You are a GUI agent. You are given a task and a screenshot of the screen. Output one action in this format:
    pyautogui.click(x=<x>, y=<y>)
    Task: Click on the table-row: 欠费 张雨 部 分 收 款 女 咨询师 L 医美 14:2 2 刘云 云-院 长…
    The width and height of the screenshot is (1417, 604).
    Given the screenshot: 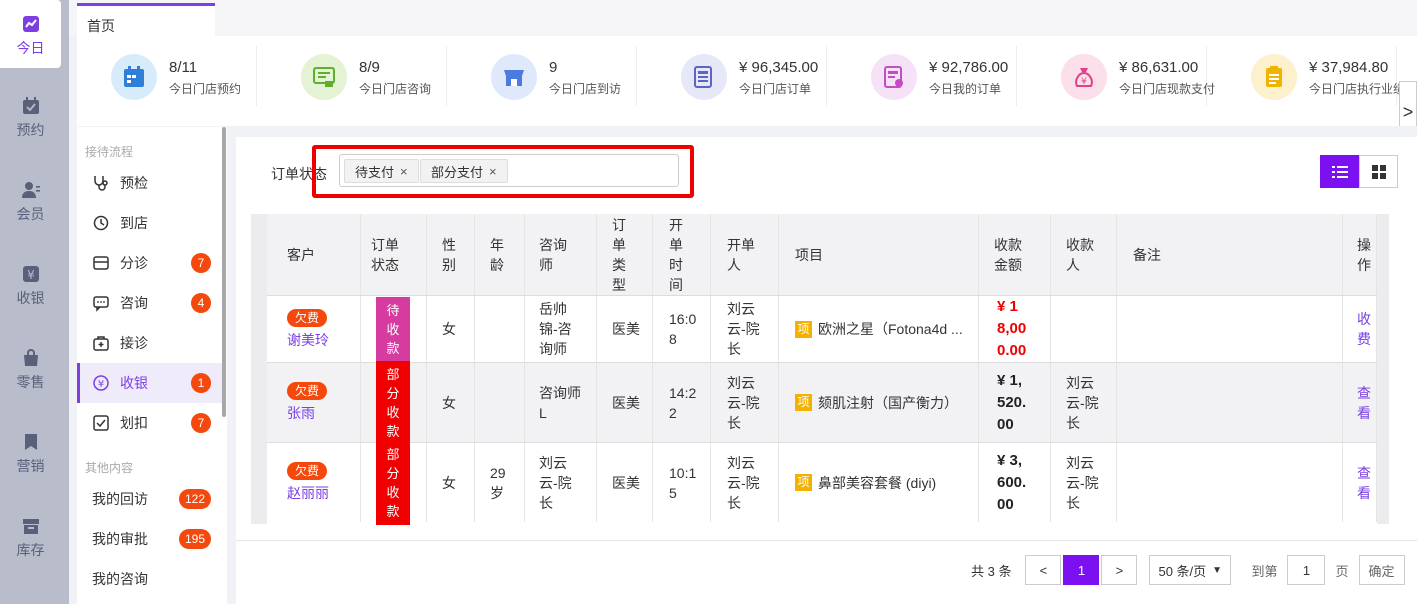 What is the action you would take?
    pyautogui.click(x=822, y=402)
    